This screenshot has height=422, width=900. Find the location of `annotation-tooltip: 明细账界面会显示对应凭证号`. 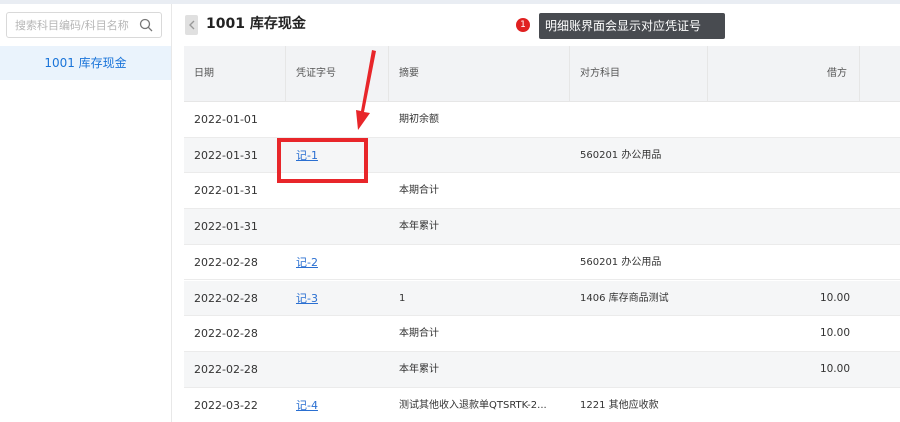

annotation-tooltip: 明细账界面会显示对应凭证号 is located at coordinates (632, 26).